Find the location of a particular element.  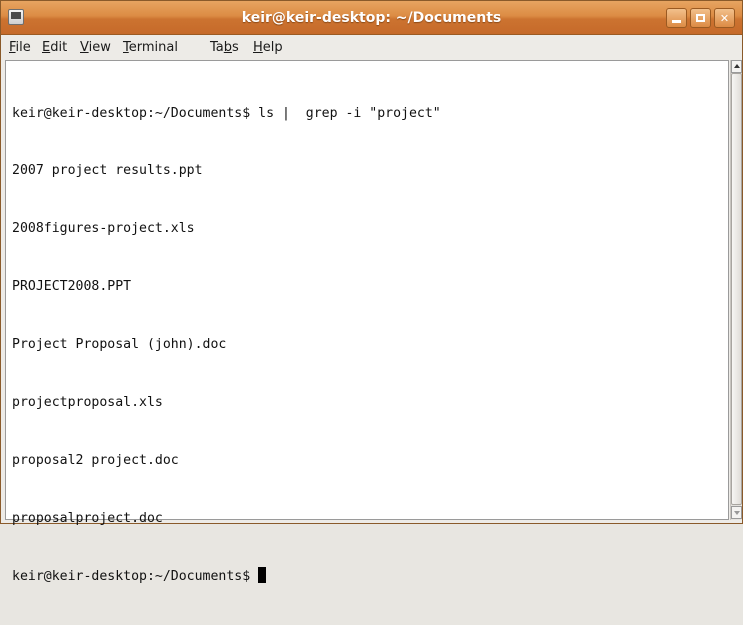

menu-edit-mnemonic: E is located at coordinates (46, 47).